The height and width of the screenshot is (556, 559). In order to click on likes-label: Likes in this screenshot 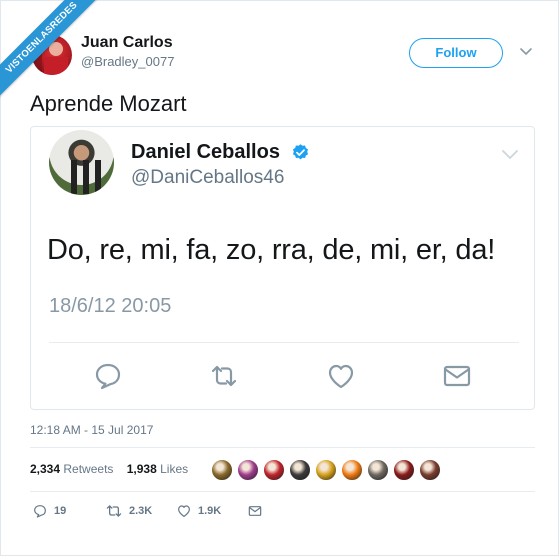, I will do `click(174, 469)`.